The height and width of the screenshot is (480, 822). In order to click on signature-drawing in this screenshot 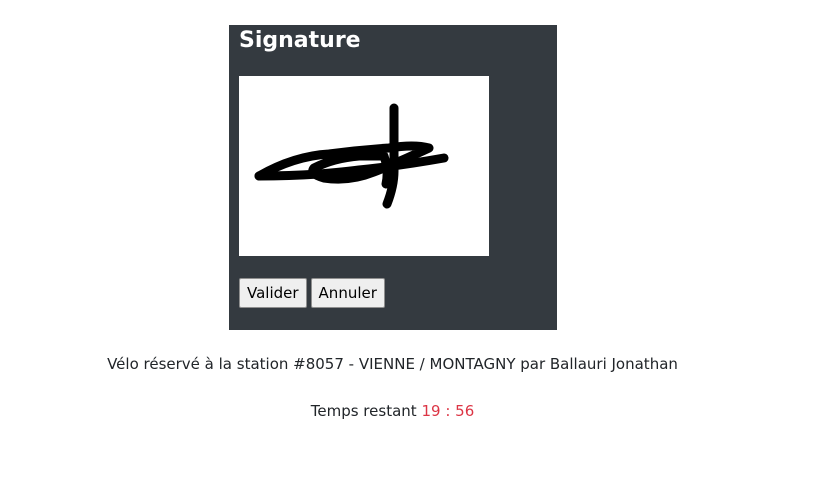, I will do `click(351, 156)`.